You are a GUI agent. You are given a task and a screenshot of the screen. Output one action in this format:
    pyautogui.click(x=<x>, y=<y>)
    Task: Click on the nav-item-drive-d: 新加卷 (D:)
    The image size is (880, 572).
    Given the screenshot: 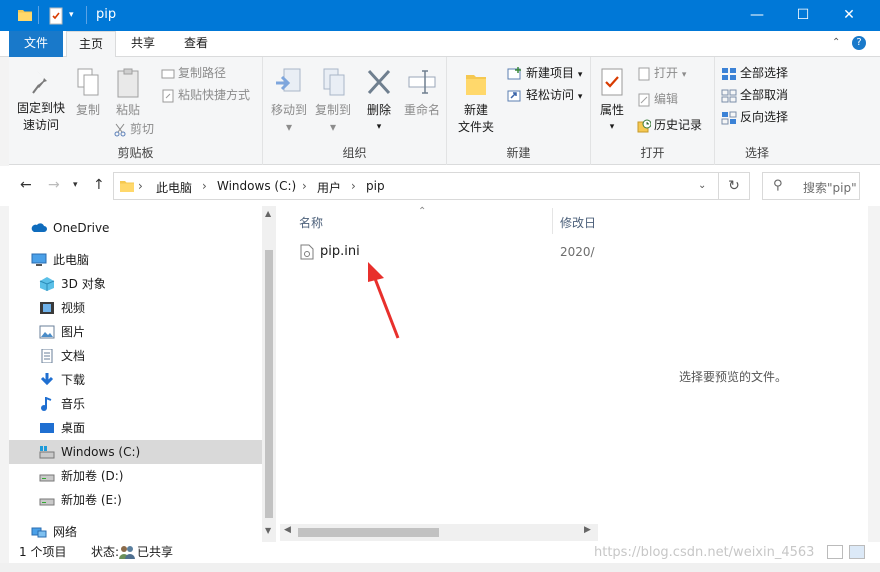 What is the action you would take?
    pyautogui.click(x=135, y=476)
    